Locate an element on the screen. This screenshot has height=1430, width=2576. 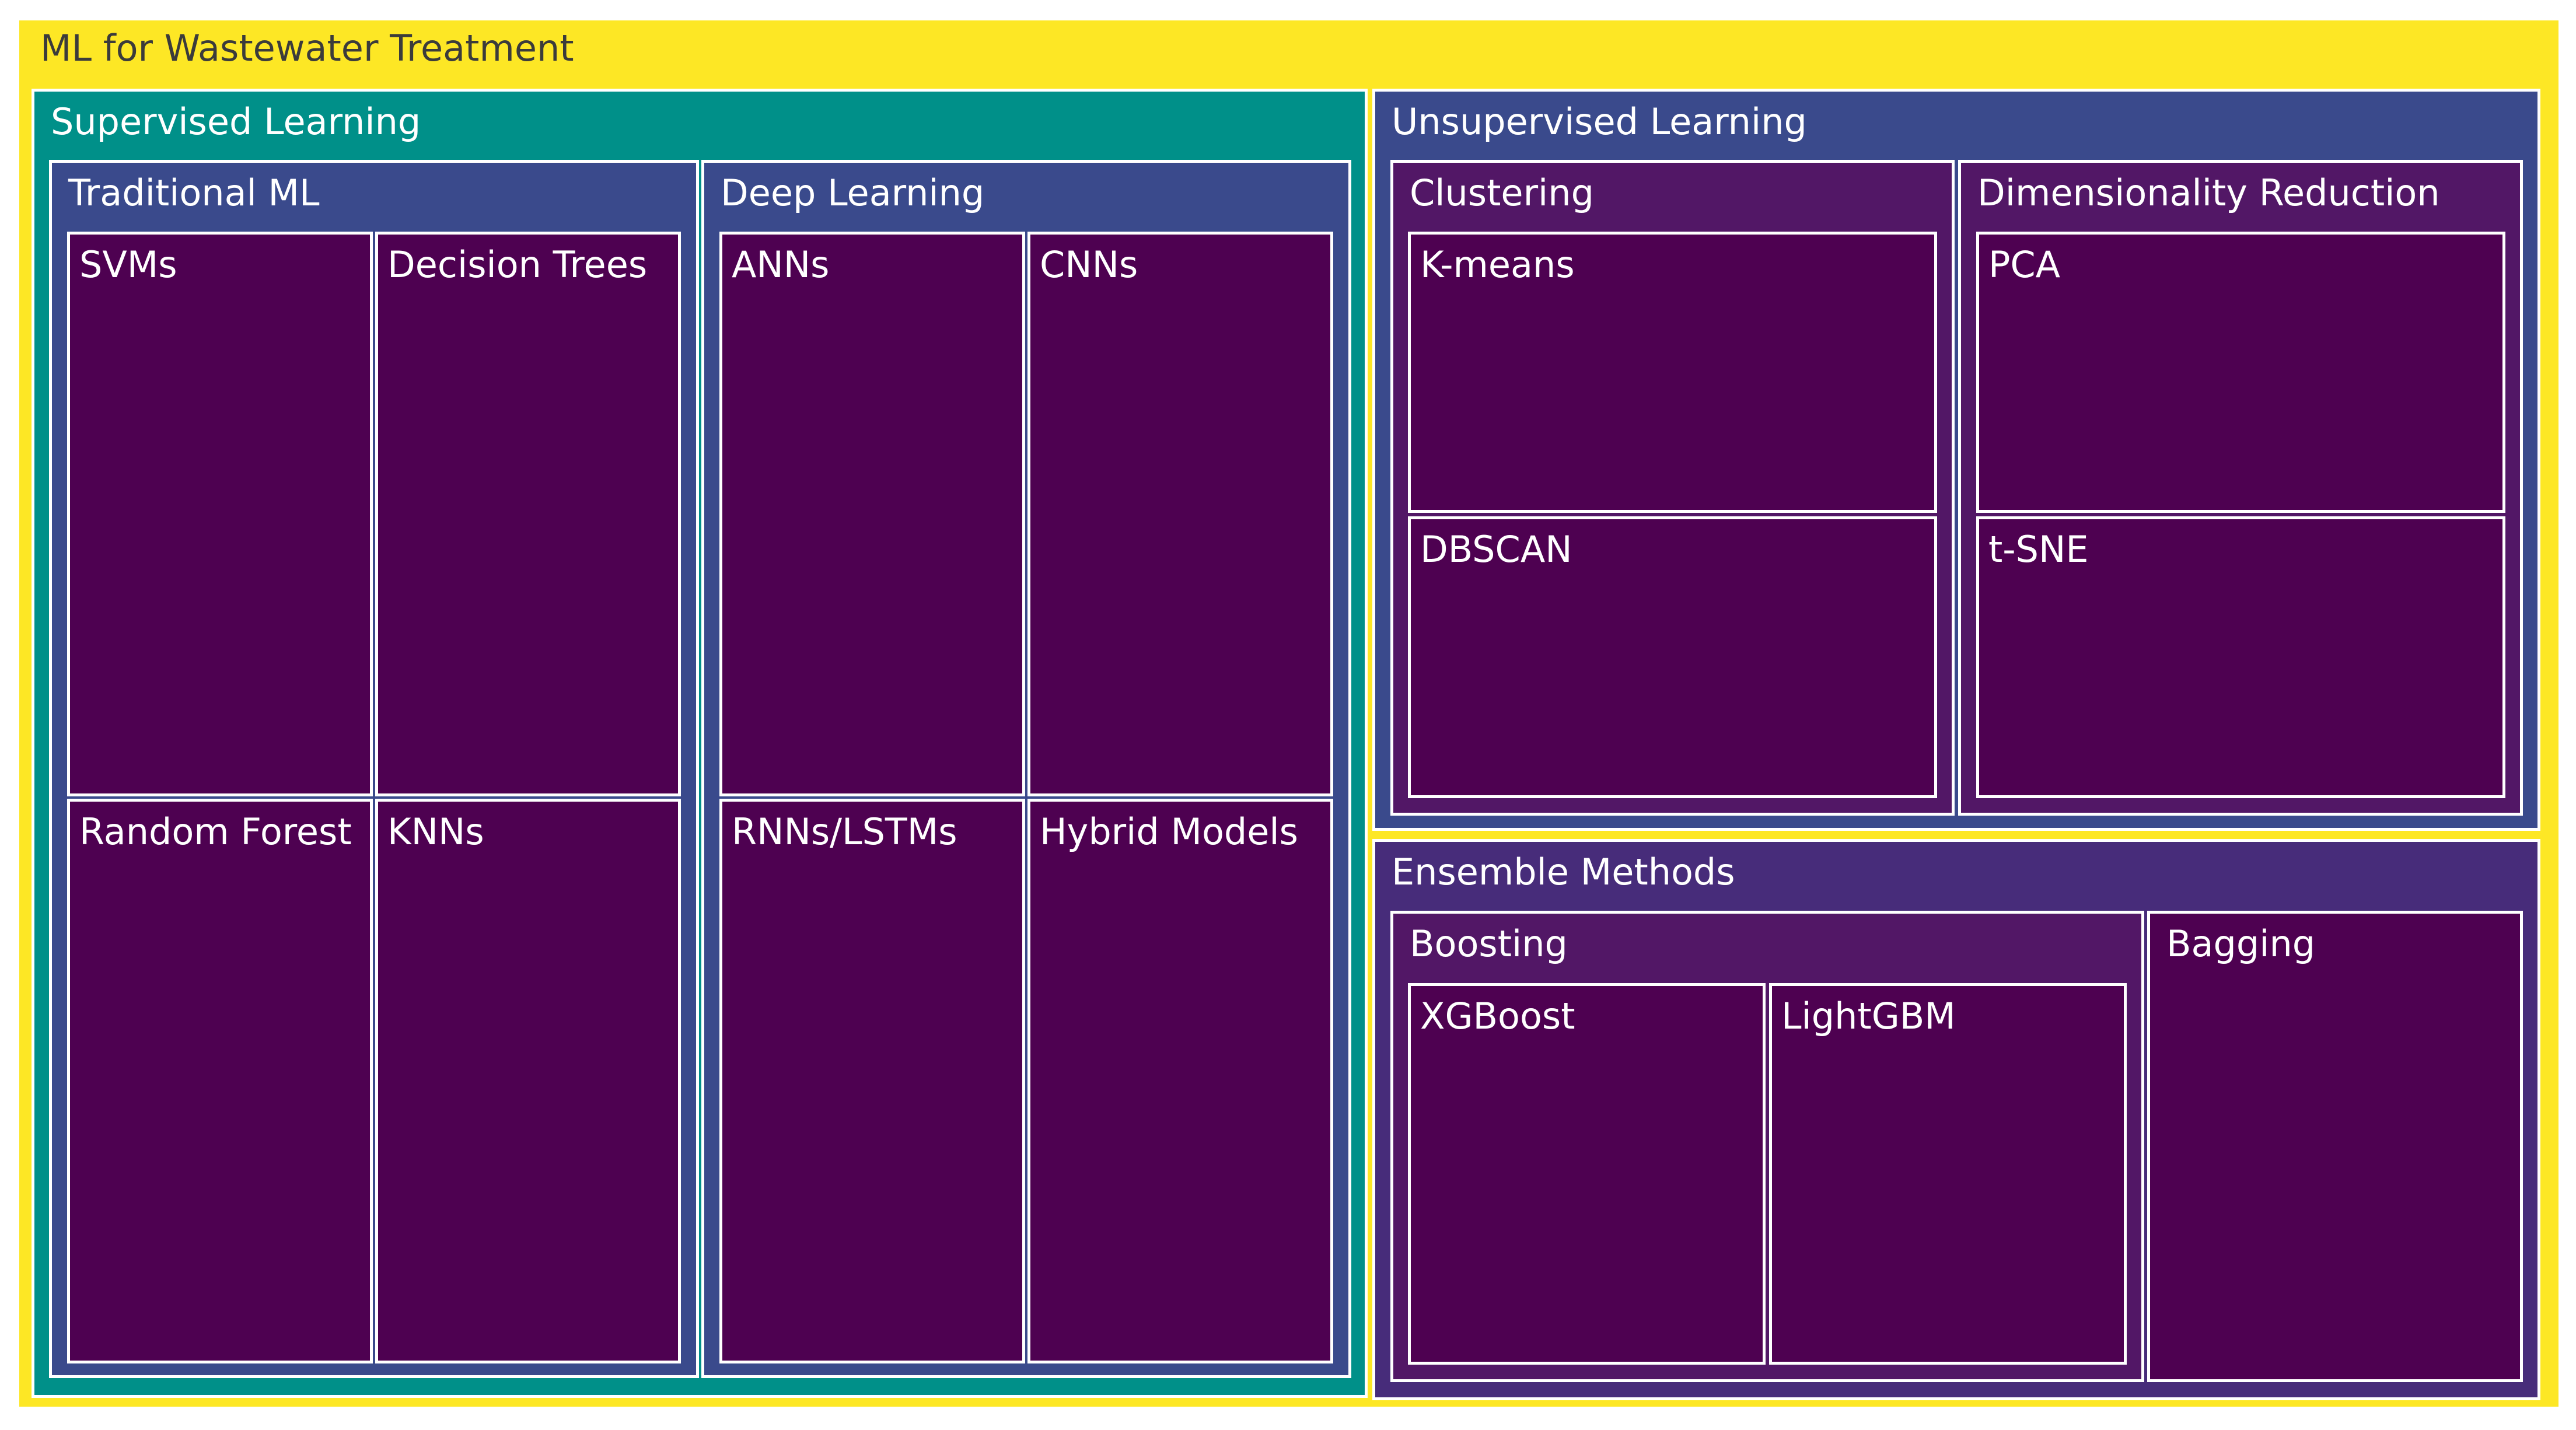
treemap-label-pca: PCA is located at coordinates (2024, 264).